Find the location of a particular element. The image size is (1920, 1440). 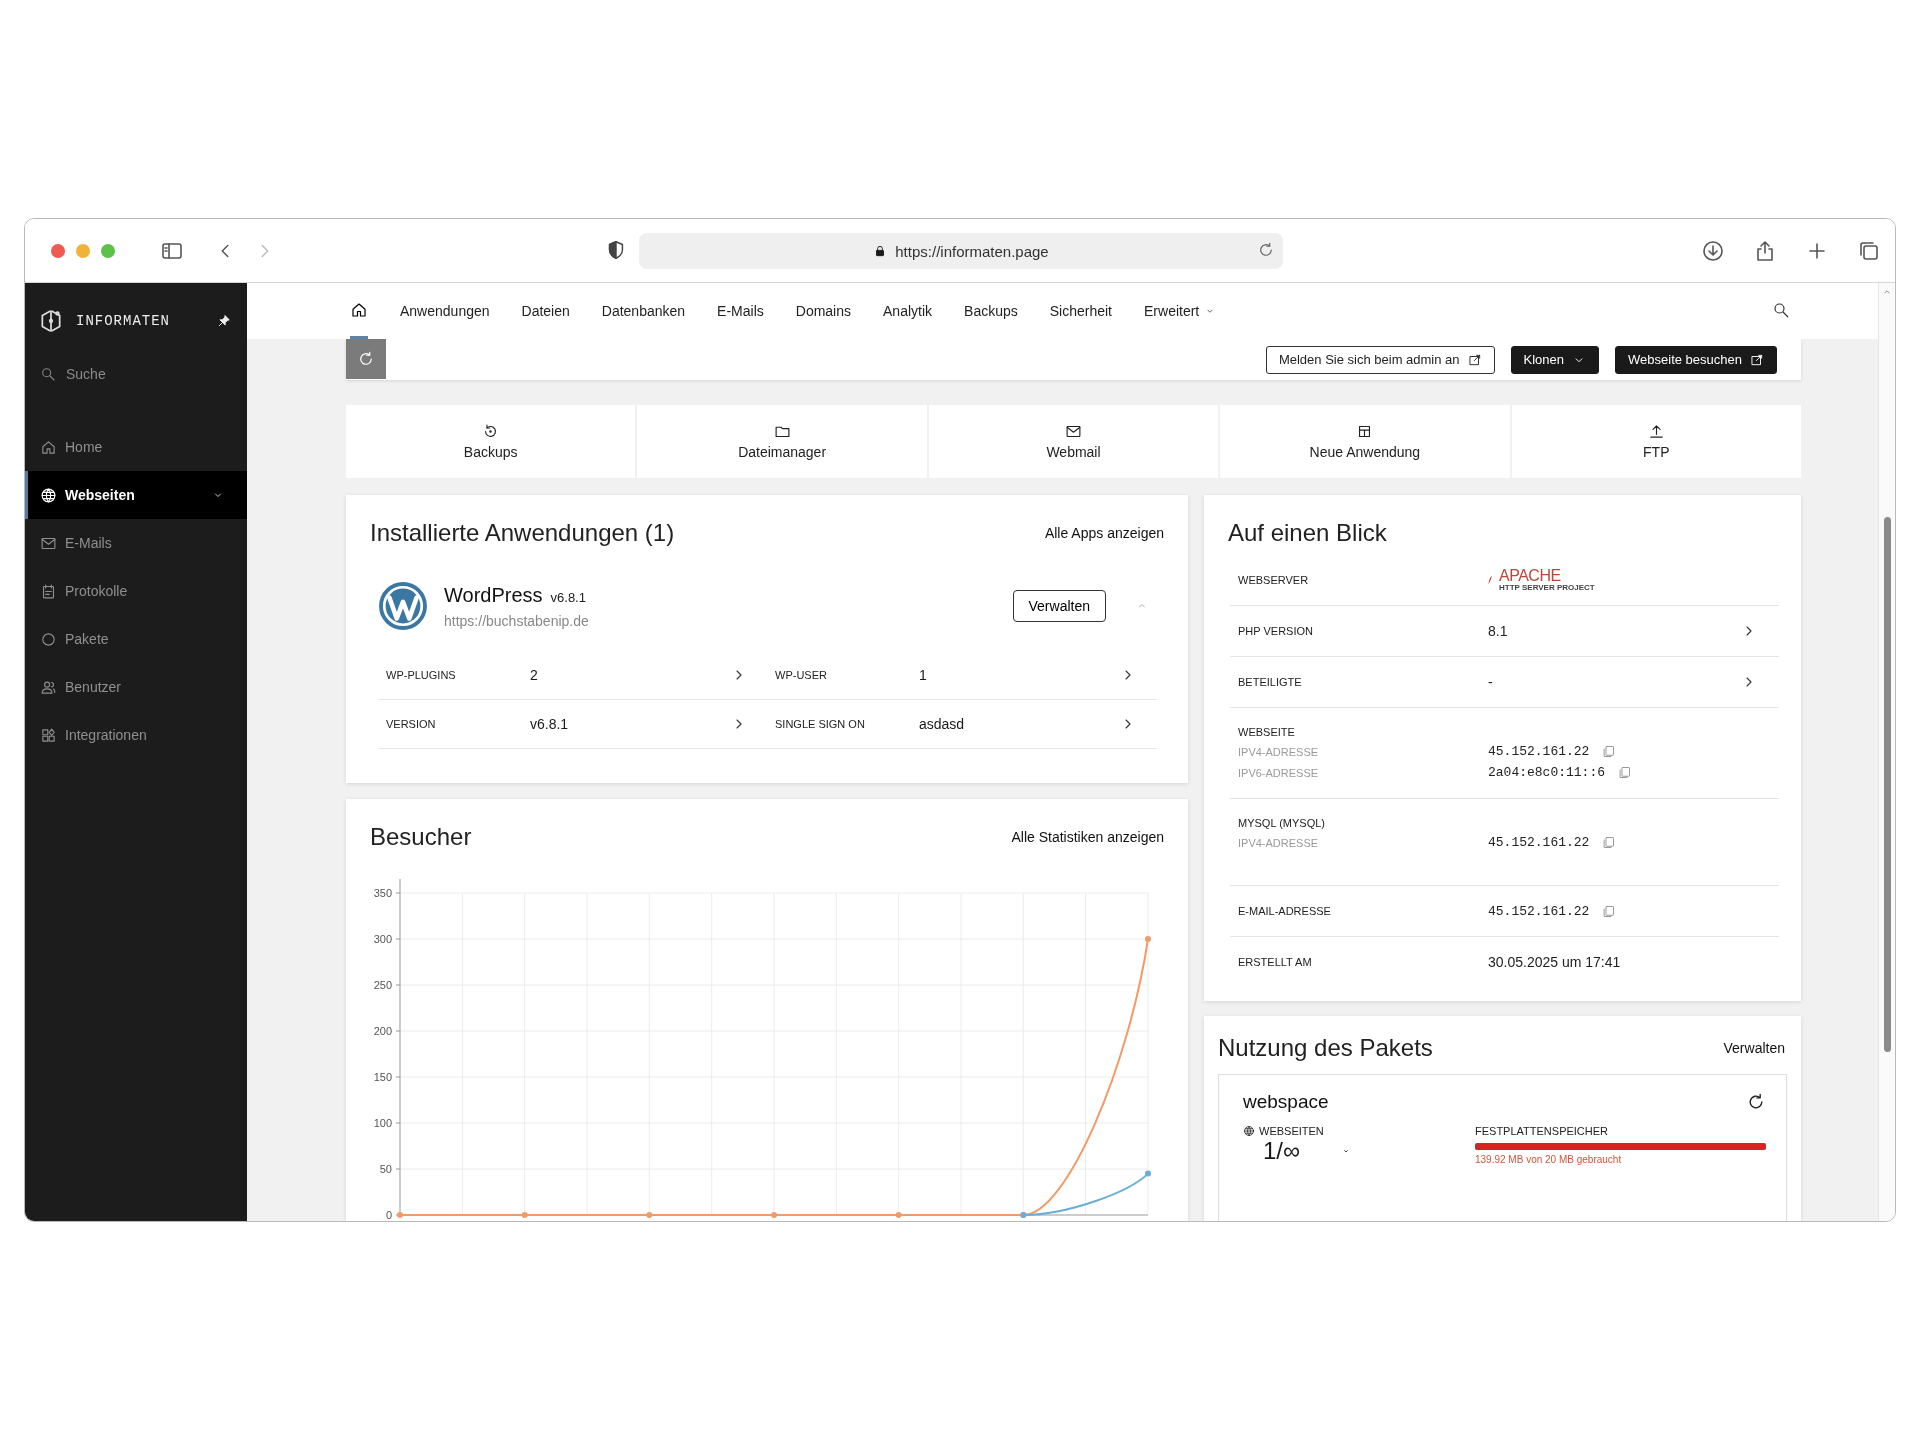

brand-name: INFORMATEN is located at coordinates (123, 321).